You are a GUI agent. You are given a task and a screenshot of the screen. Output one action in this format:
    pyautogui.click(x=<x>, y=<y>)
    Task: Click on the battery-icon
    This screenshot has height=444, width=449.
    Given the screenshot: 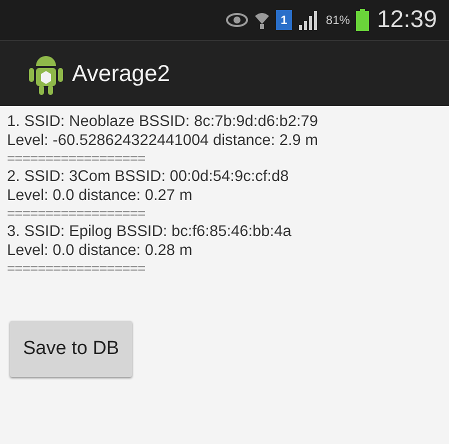 What is the action you would take?
    pyautogui.click(x=362, y=20)
    